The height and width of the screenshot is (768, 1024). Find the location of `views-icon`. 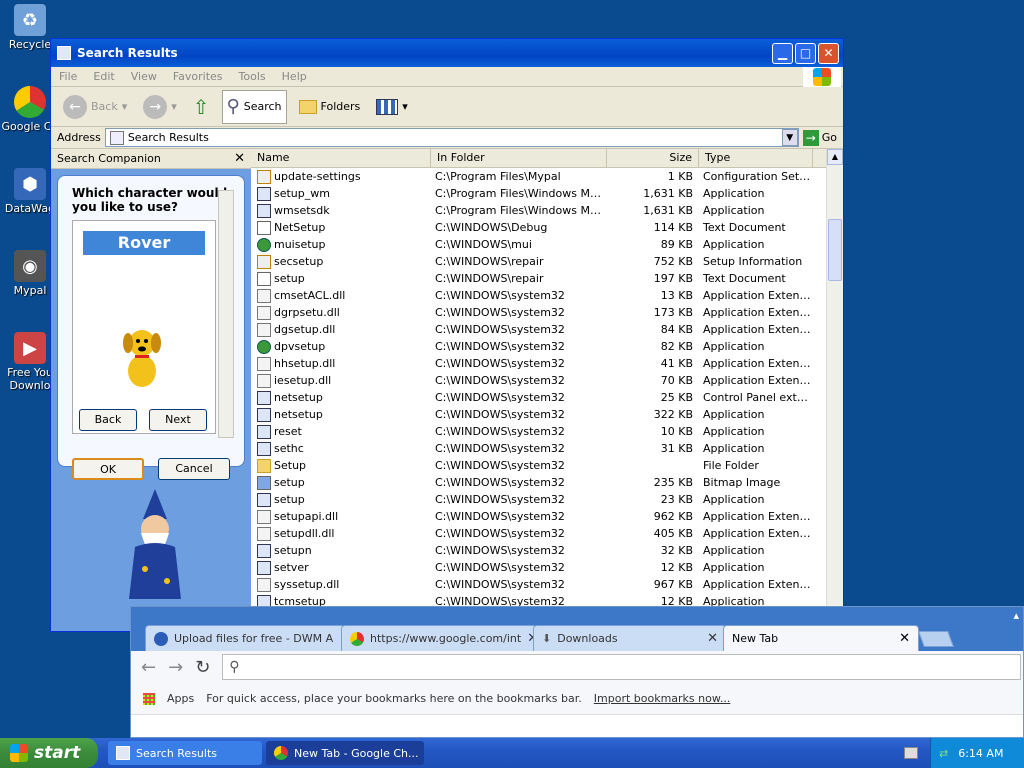

views-icon is located at coordinates (387, 106).